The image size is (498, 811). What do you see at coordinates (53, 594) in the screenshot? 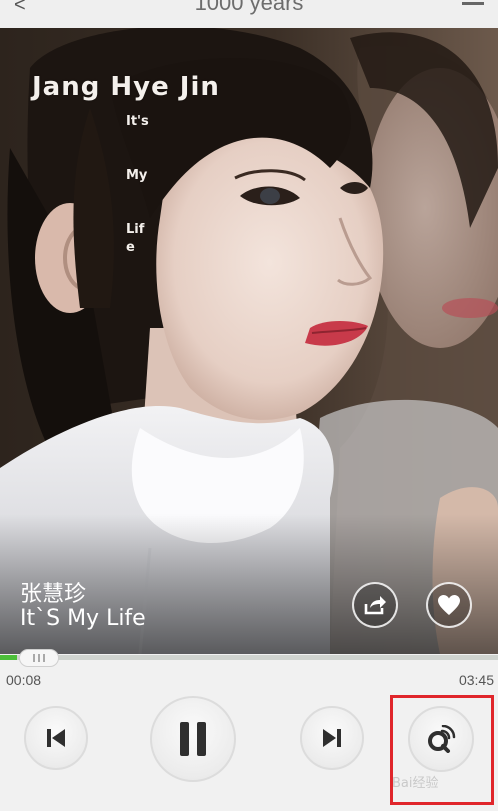
I see `track-artist: 张慧珍` at bounding box center [53, 594].